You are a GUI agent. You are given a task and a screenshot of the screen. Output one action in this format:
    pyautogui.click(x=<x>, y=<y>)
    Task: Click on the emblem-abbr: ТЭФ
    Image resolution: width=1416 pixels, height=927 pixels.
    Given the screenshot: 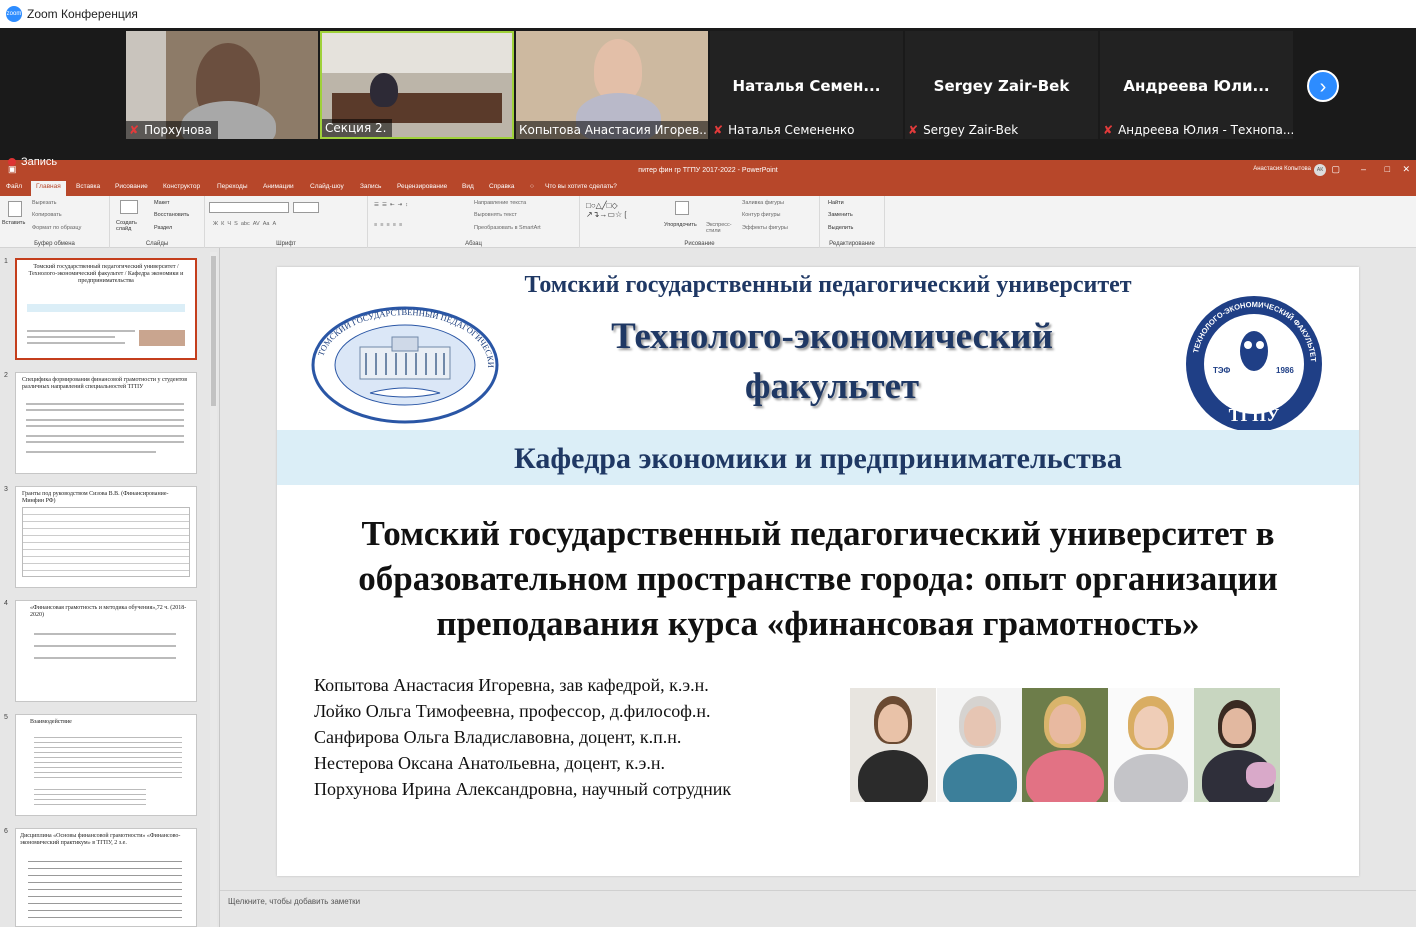 What is the action you would take?
    pyautogui.click(x=1221, y=370)
    